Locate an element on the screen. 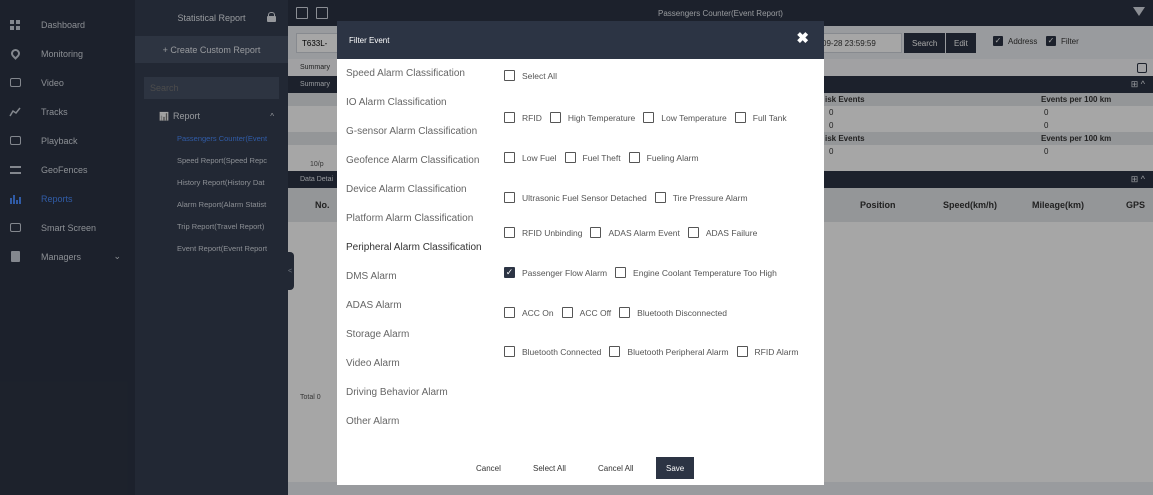 The height and width of the screenshot is (495, 1153). checkbox-label: Ultrasonic Fuel Sensor Detached is located at coordinates (584, 197).